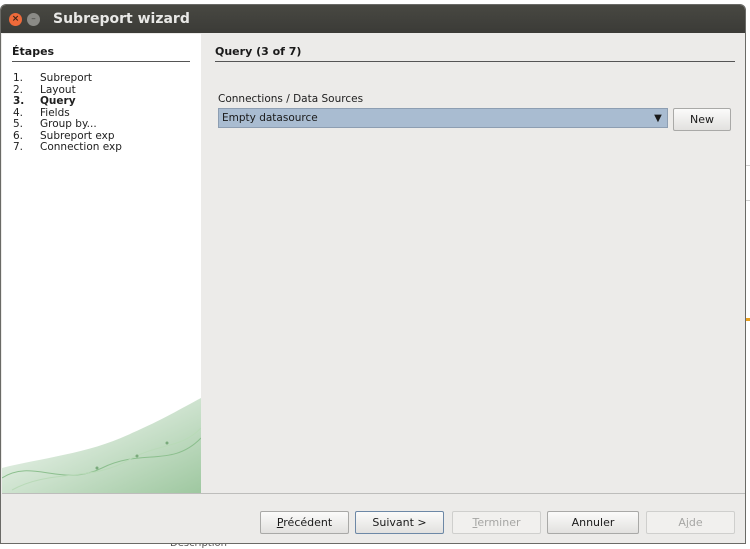  What do you see at coordinates (702, 119) in the screenshot?
I see `new-connection-button: New` at bounding box center [702, 119].